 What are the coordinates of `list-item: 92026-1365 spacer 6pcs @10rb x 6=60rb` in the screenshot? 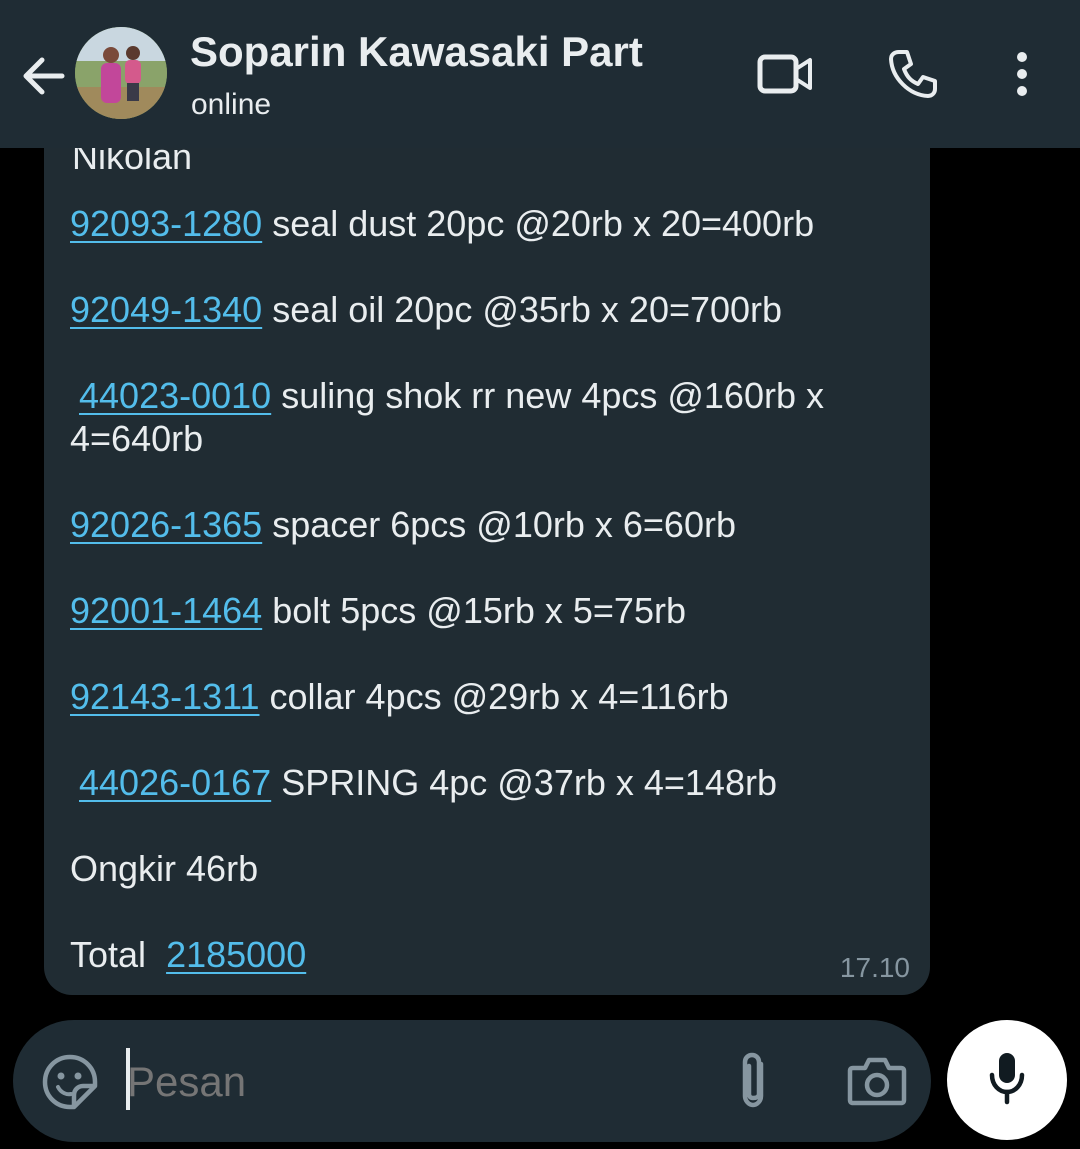 It's located at (403, 525).